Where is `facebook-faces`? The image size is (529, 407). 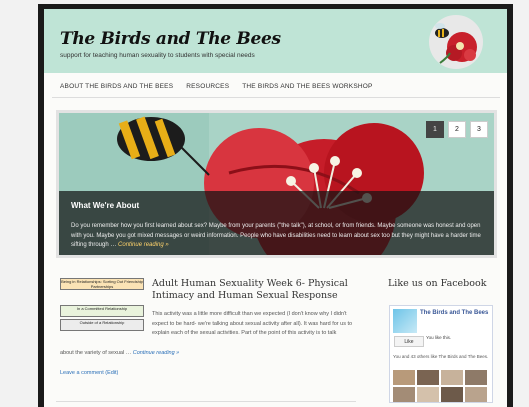 facebook-faces is located at coordinates (440, 386).